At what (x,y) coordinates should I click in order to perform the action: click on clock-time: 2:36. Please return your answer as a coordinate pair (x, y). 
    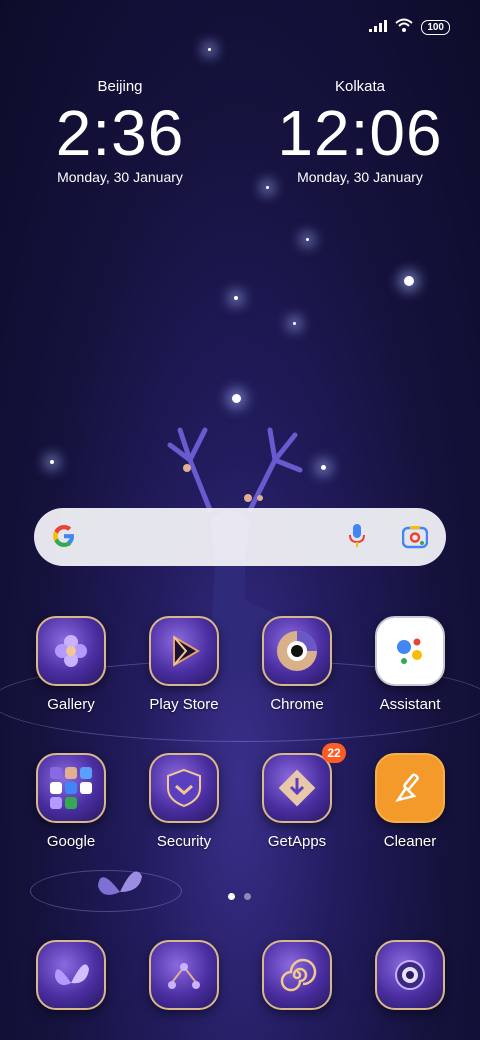
    Looking at the image, I should click on (120, 133).